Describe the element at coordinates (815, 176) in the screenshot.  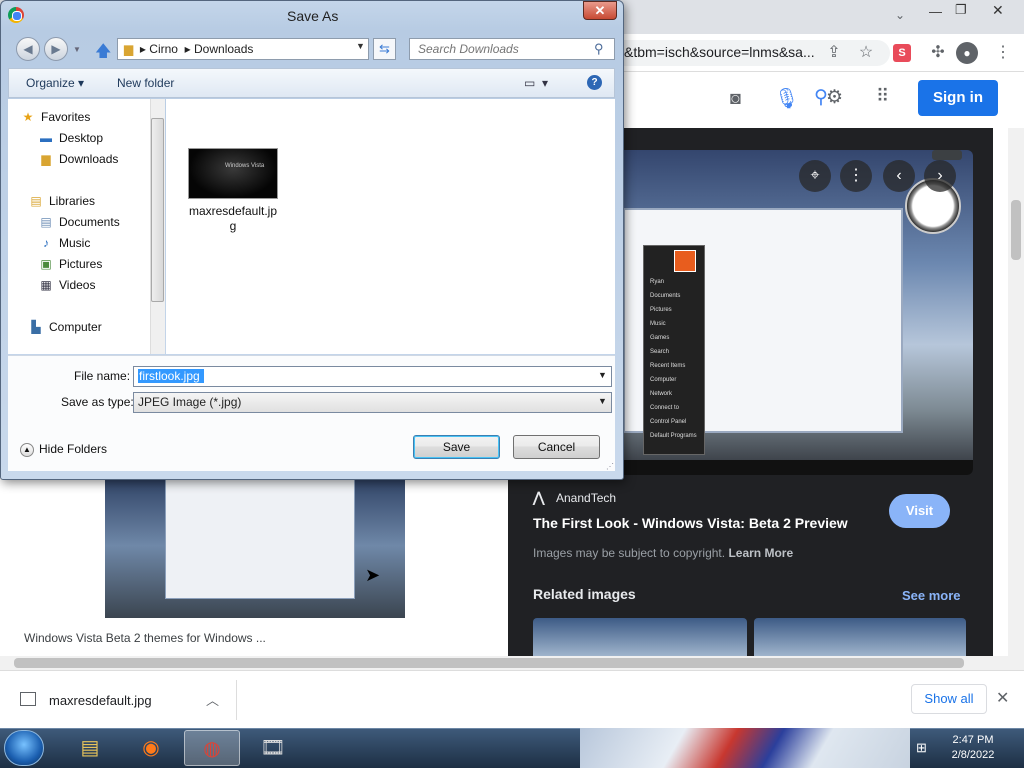
I see `lens-overlay-icon: ⌖` at that location.